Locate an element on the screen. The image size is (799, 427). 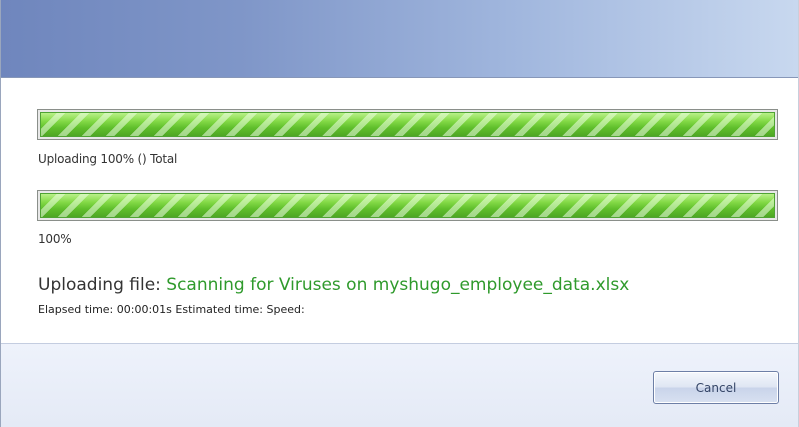
overall-progress-fill is located at coordinates (407, 124).